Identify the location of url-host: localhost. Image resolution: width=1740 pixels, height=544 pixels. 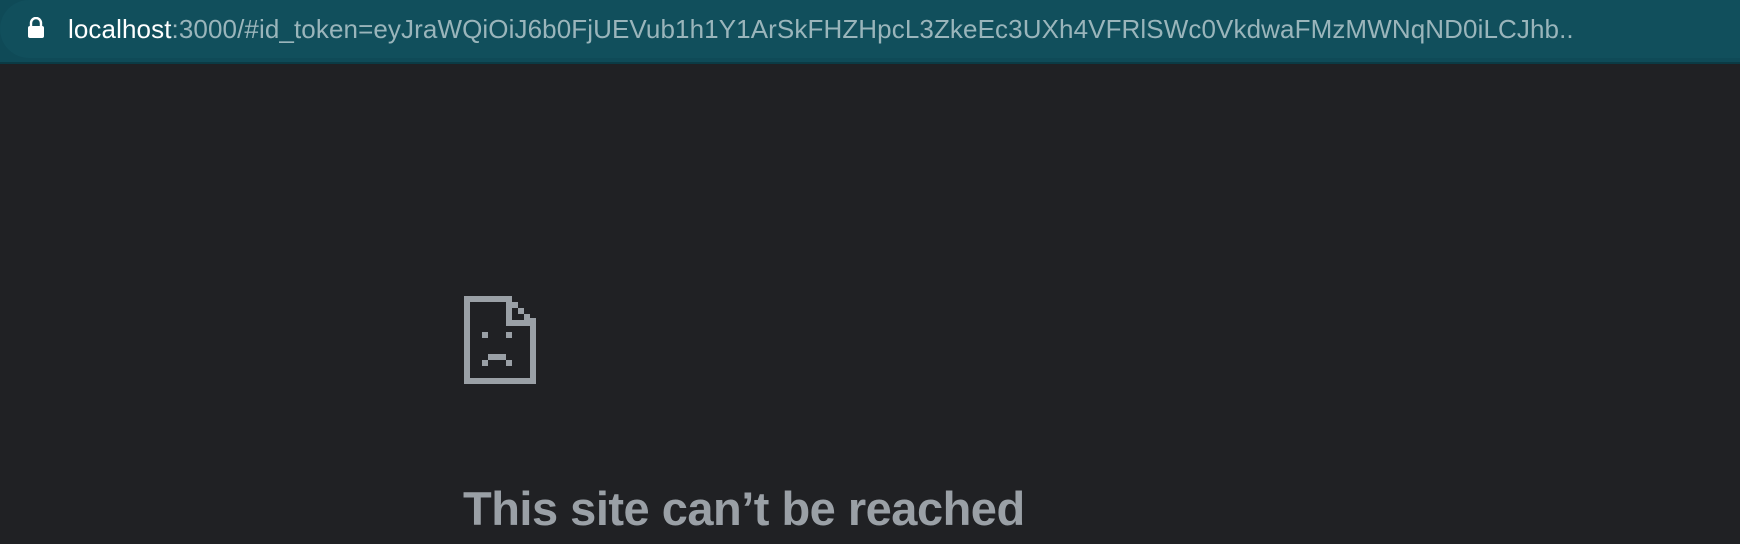
(120, 29).